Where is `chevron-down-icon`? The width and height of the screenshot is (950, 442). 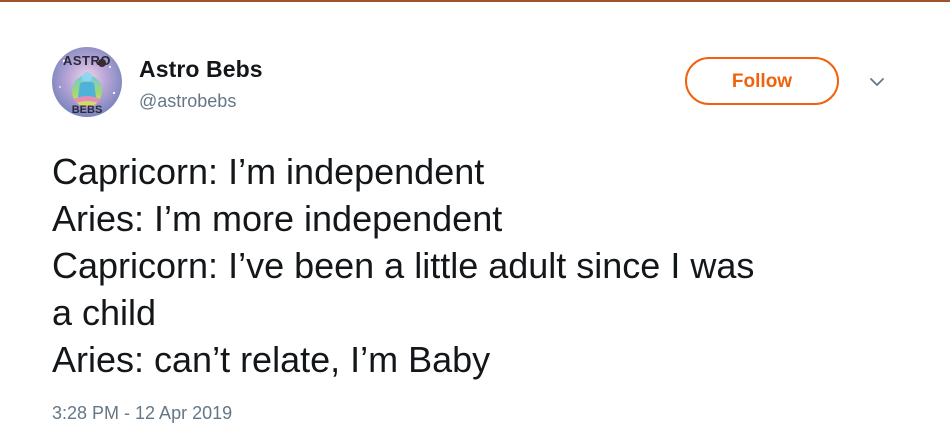 chevron-down-icon is located at coordinates (877, 82).